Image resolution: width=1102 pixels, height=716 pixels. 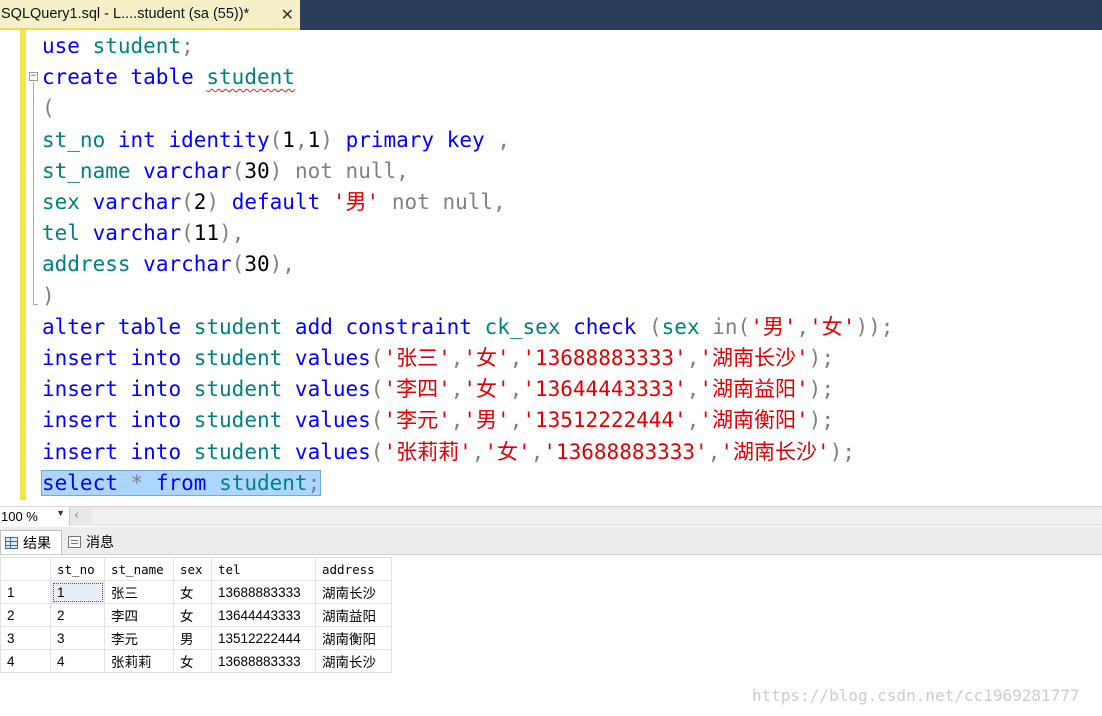 What do you see at coordinates (225, 171) in the screenshot?
I see `code-line: st_name varchar(30) not null,` at bounding box center [225, 171].